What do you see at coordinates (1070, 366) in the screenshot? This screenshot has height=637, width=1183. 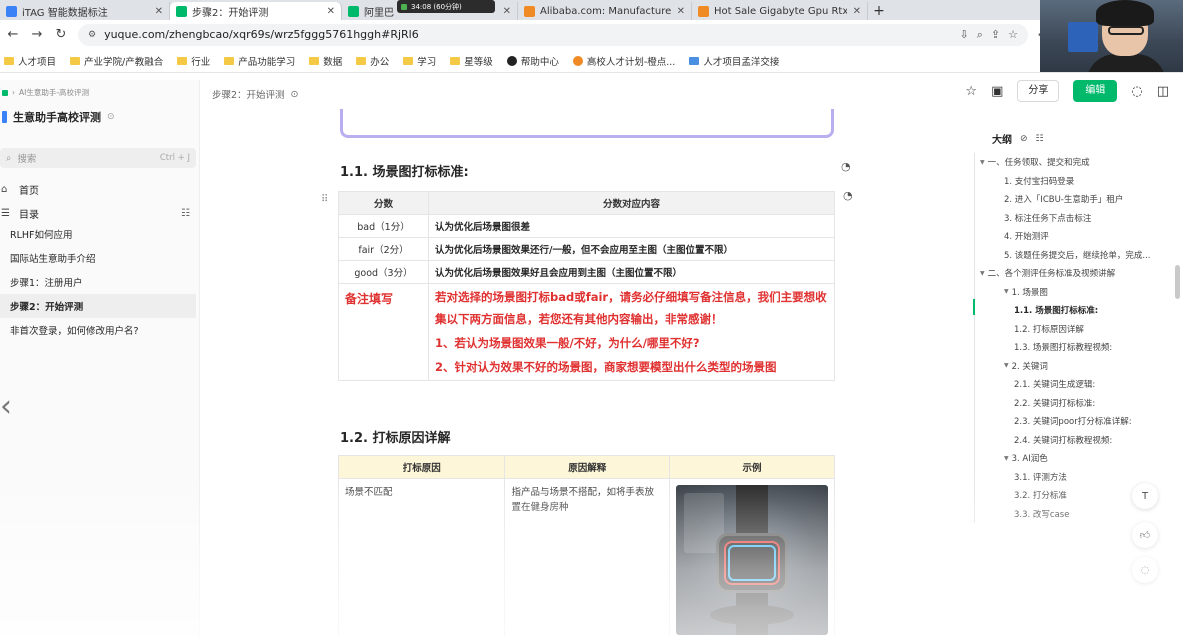 I see `outline-item: ▼ 2. 关键词` at bounding box center [1070, 366].